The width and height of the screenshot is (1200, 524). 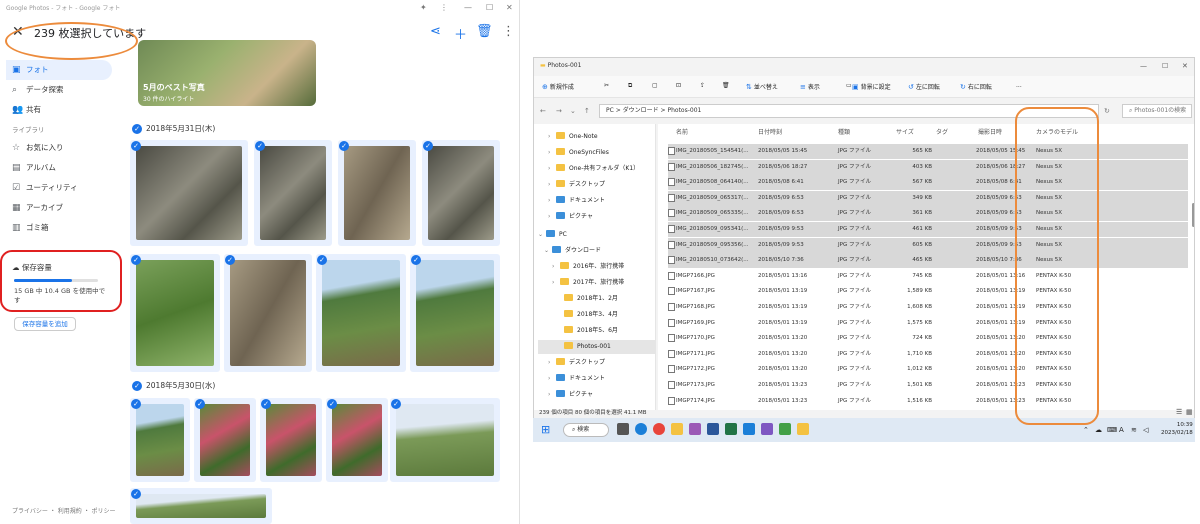 I want to click on keyboard-icon: ⌨, so click(x=1112, y=430).